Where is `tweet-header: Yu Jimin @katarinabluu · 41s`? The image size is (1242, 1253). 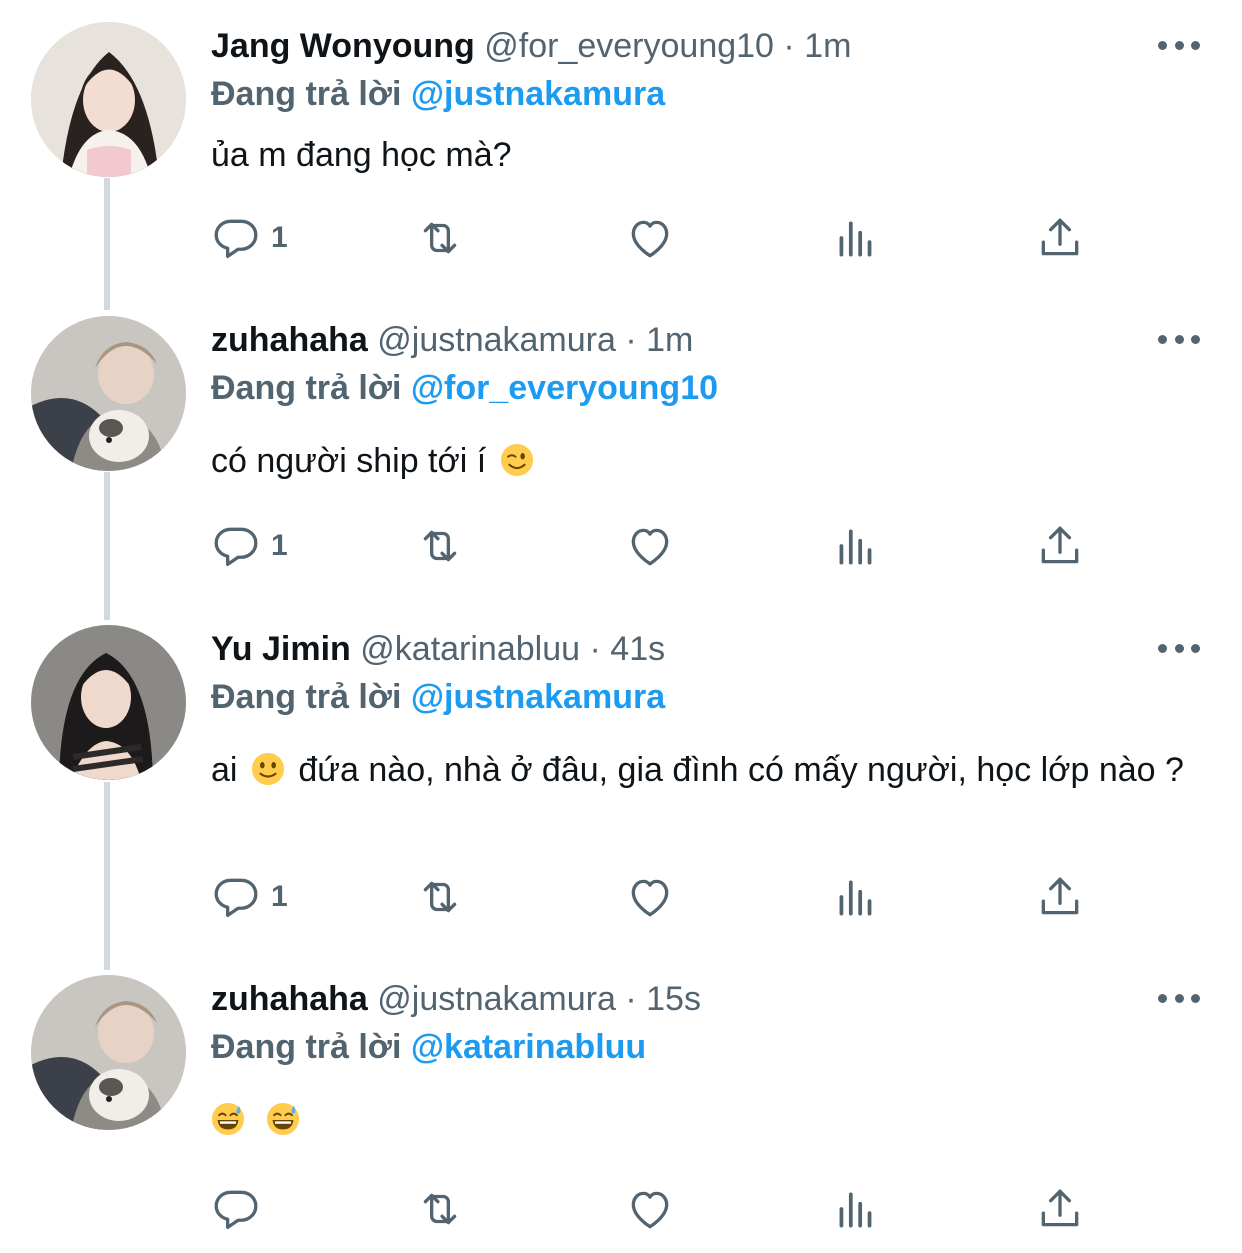 tweet-header: Yu Jimin @katarinabluu · 41s is located at coordinates (438, 649).